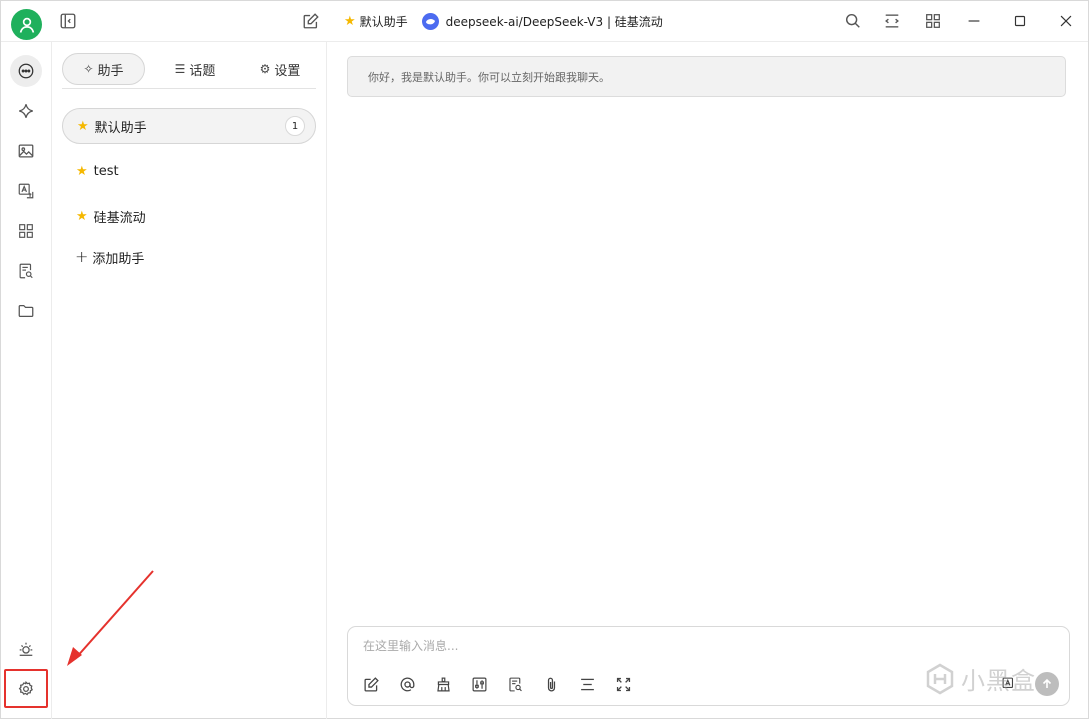 This screenshot has width=1089, height=719. Describe the element at coordinates (311, 21) in the screenshot. I see `new-topic-icon` at that location.